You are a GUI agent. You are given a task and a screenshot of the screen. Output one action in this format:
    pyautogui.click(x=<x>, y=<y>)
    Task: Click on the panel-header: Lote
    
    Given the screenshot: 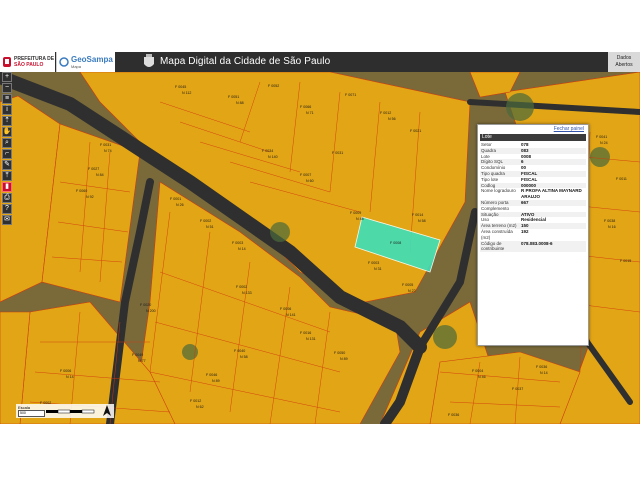 What is the action you would take?
    pyautogui.click(x=533, y=137)
    